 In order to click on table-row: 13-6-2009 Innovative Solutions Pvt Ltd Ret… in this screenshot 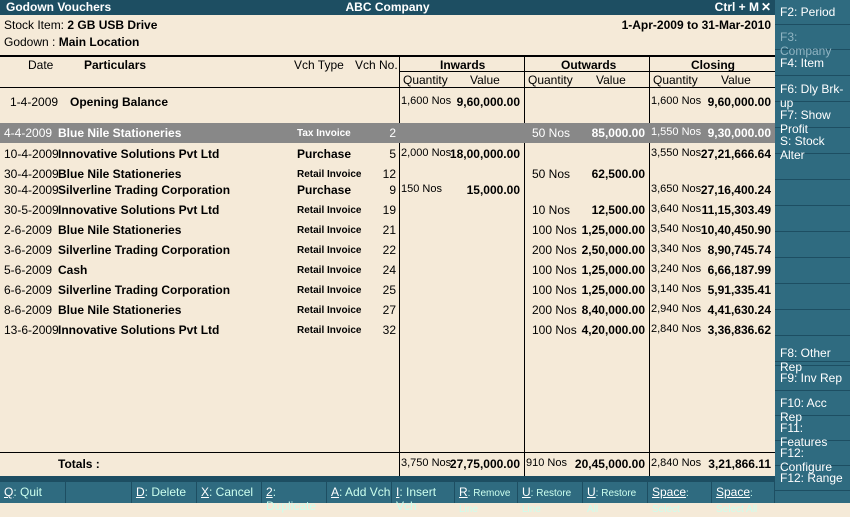, I will do `click(387, 330)`.